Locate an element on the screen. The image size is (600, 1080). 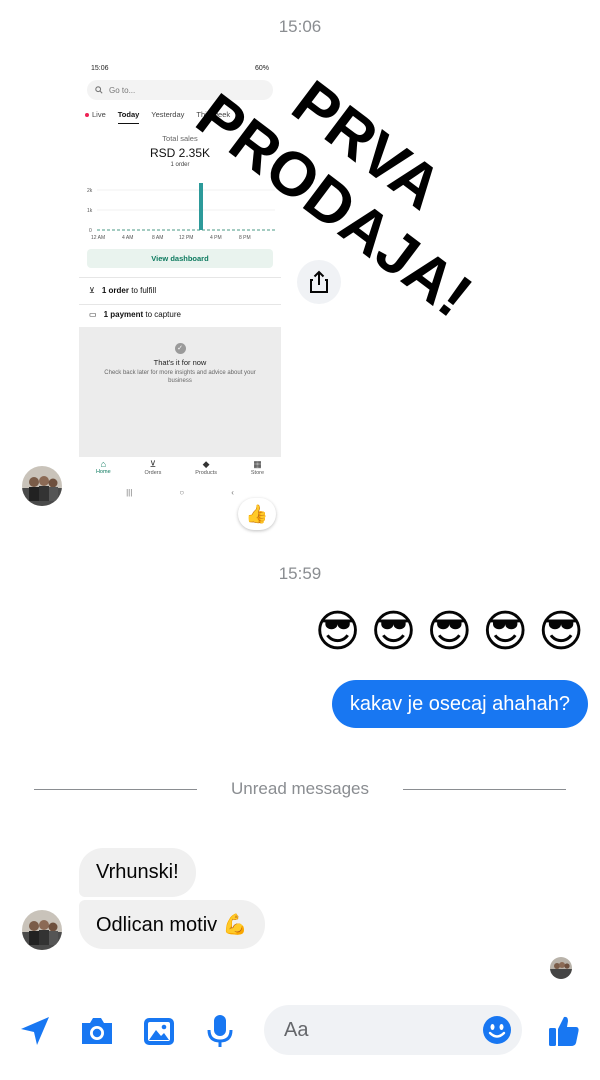
gallery-icon is located at coordinates (159, 1031).